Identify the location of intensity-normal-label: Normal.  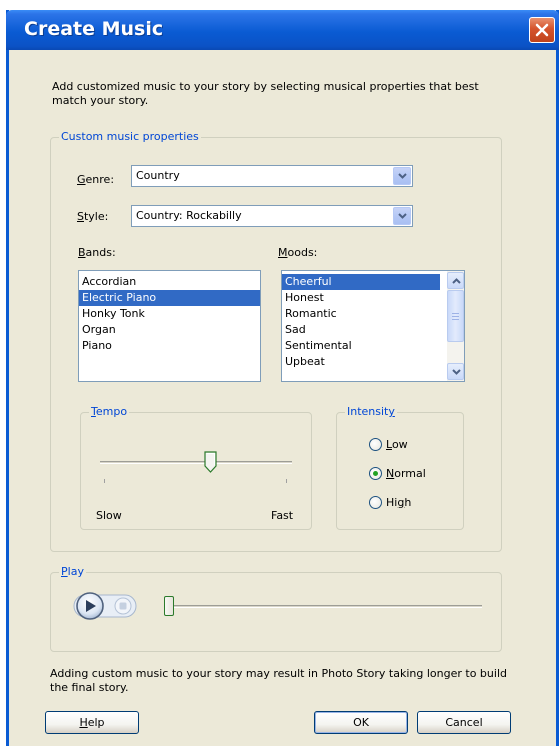
(406, 473).